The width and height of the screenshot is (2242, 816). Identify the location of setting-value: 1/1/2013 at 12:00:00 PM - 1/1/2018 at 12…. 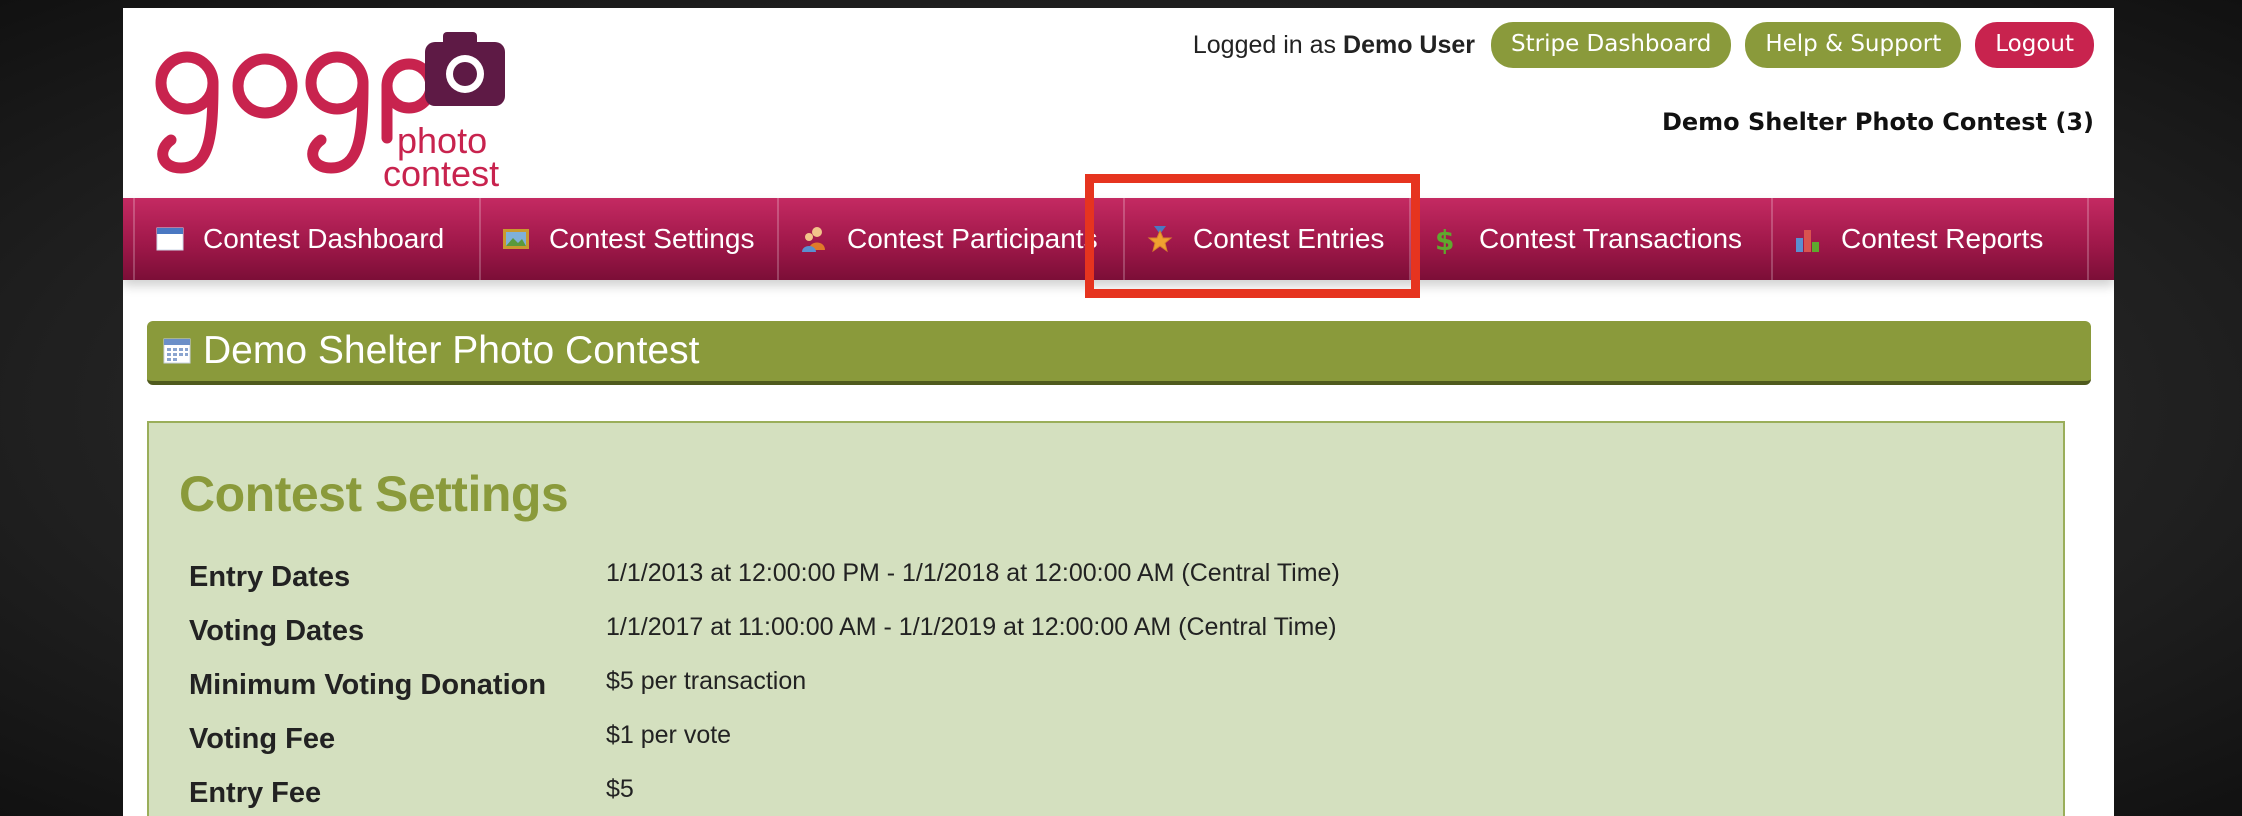
(973, 573).